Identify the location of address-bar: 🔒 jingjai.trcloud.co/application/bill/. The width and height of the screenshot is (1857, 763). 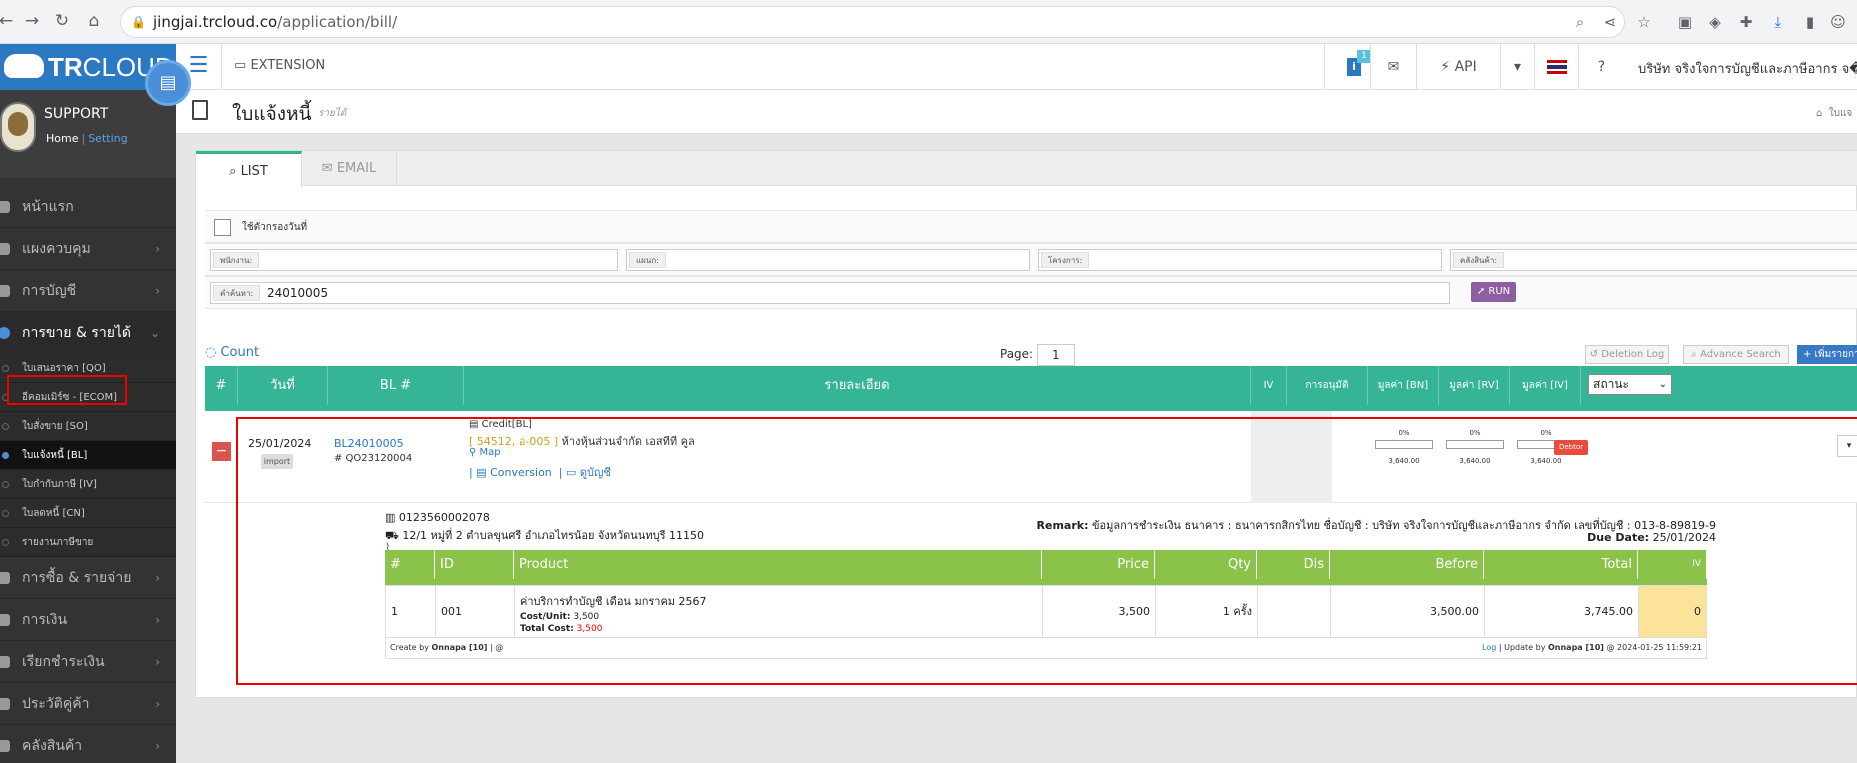
(872, 22).